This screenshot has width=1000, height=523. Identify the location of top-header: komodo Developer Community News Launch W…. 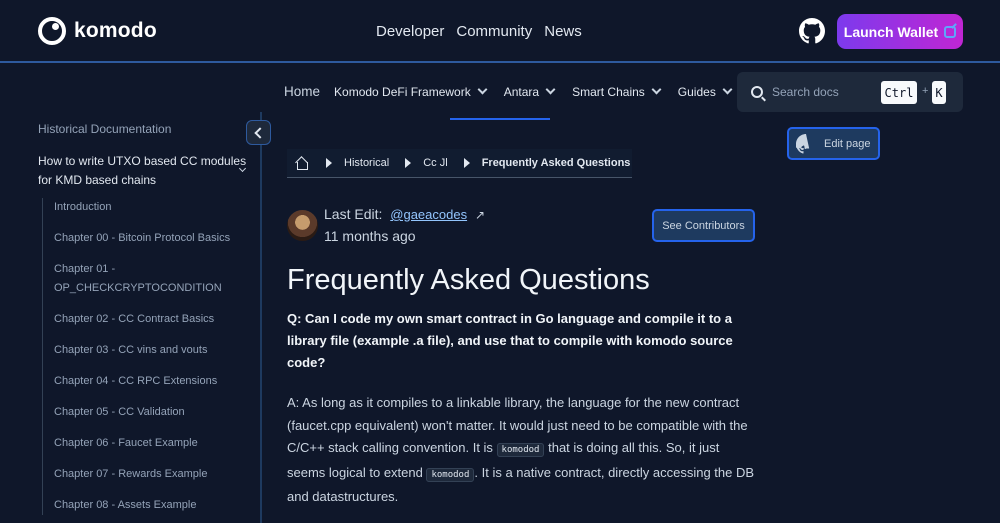
(500, 31).